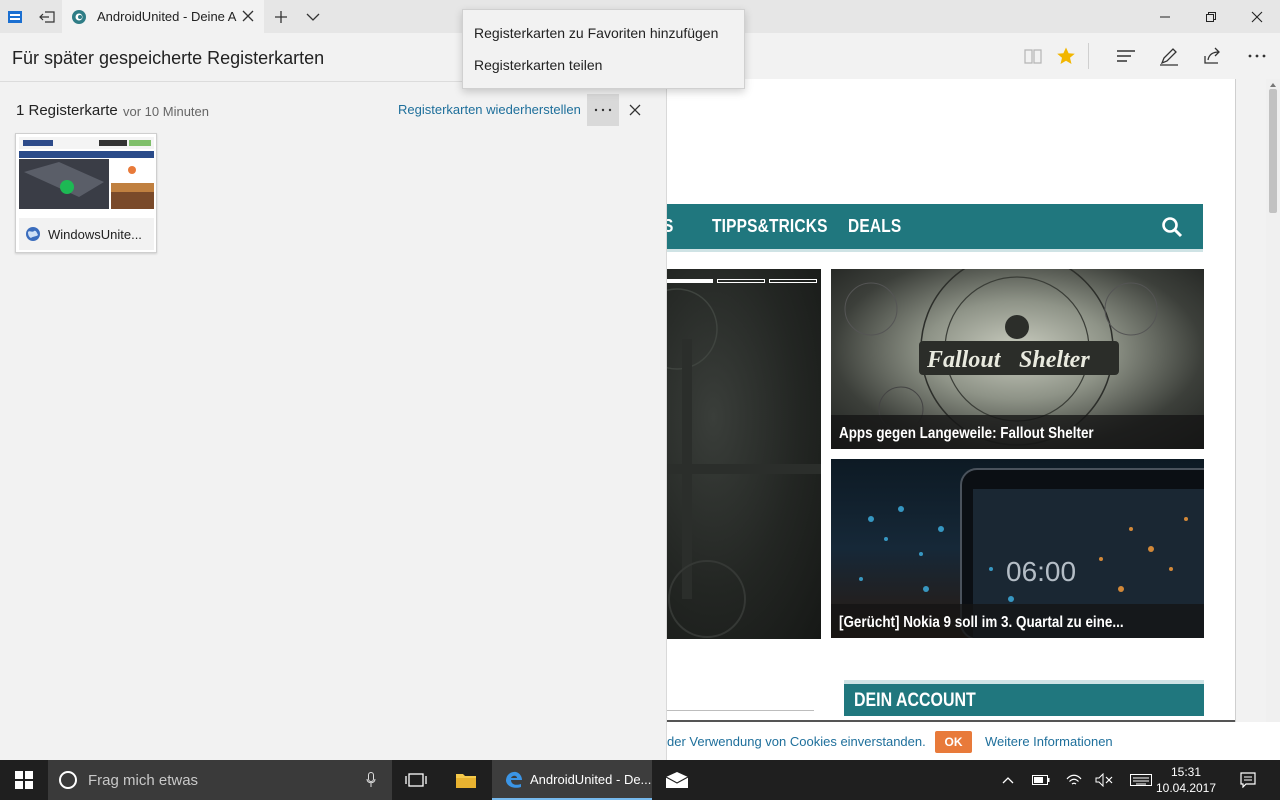  What do you see at coordinates (1054, 360) in the screenshot?
I see `fallout-logo-shelter: Shelter` at bounding box center [1054, 360].